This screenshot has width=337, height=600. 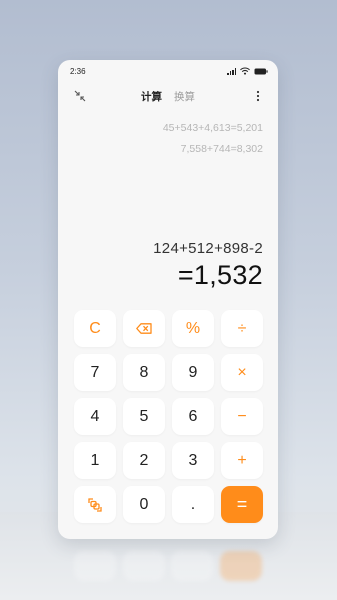 I want to click on toolbar: 计算 换算, so click(x=168, y=96).